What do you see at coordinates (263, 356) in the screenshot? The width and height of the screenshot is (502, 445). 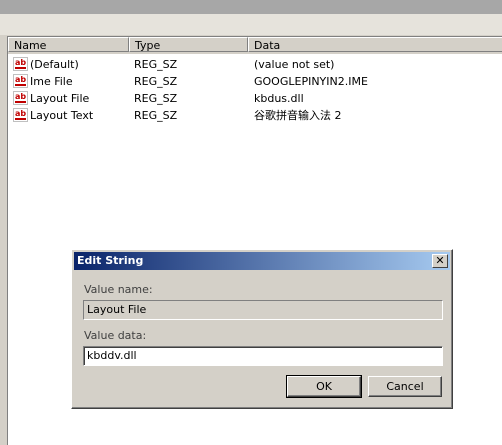 I see `value-data-input: kbddv.dll` at bounding box center [263, 356].